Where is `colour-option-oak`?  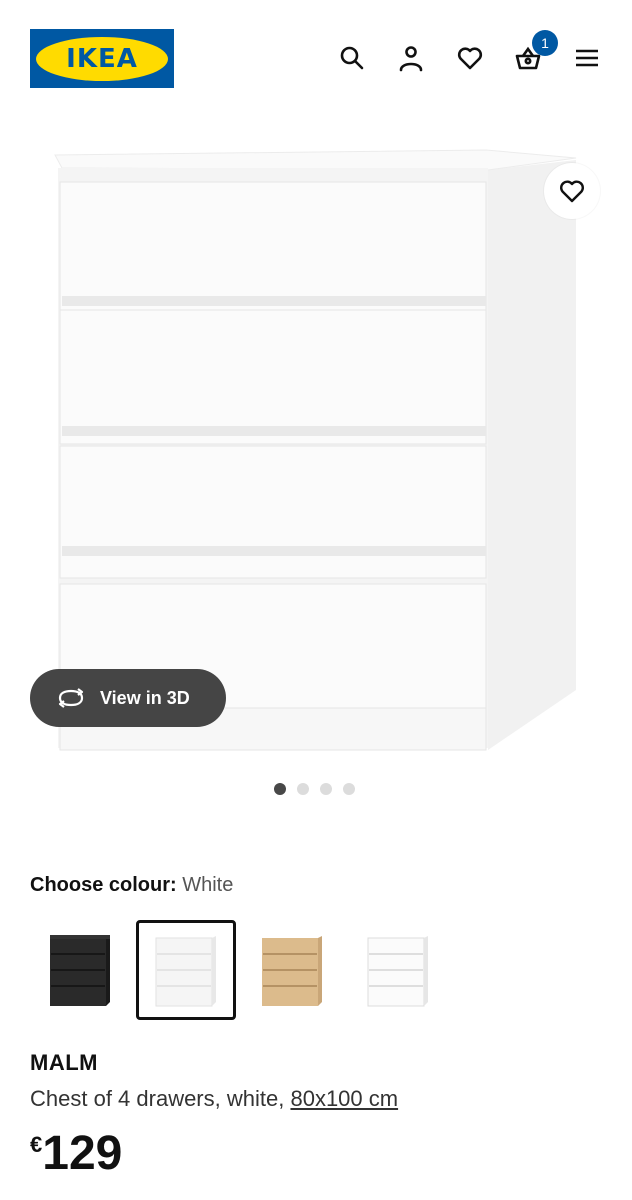 colour-option-oak is located at coordinates (292, 970).